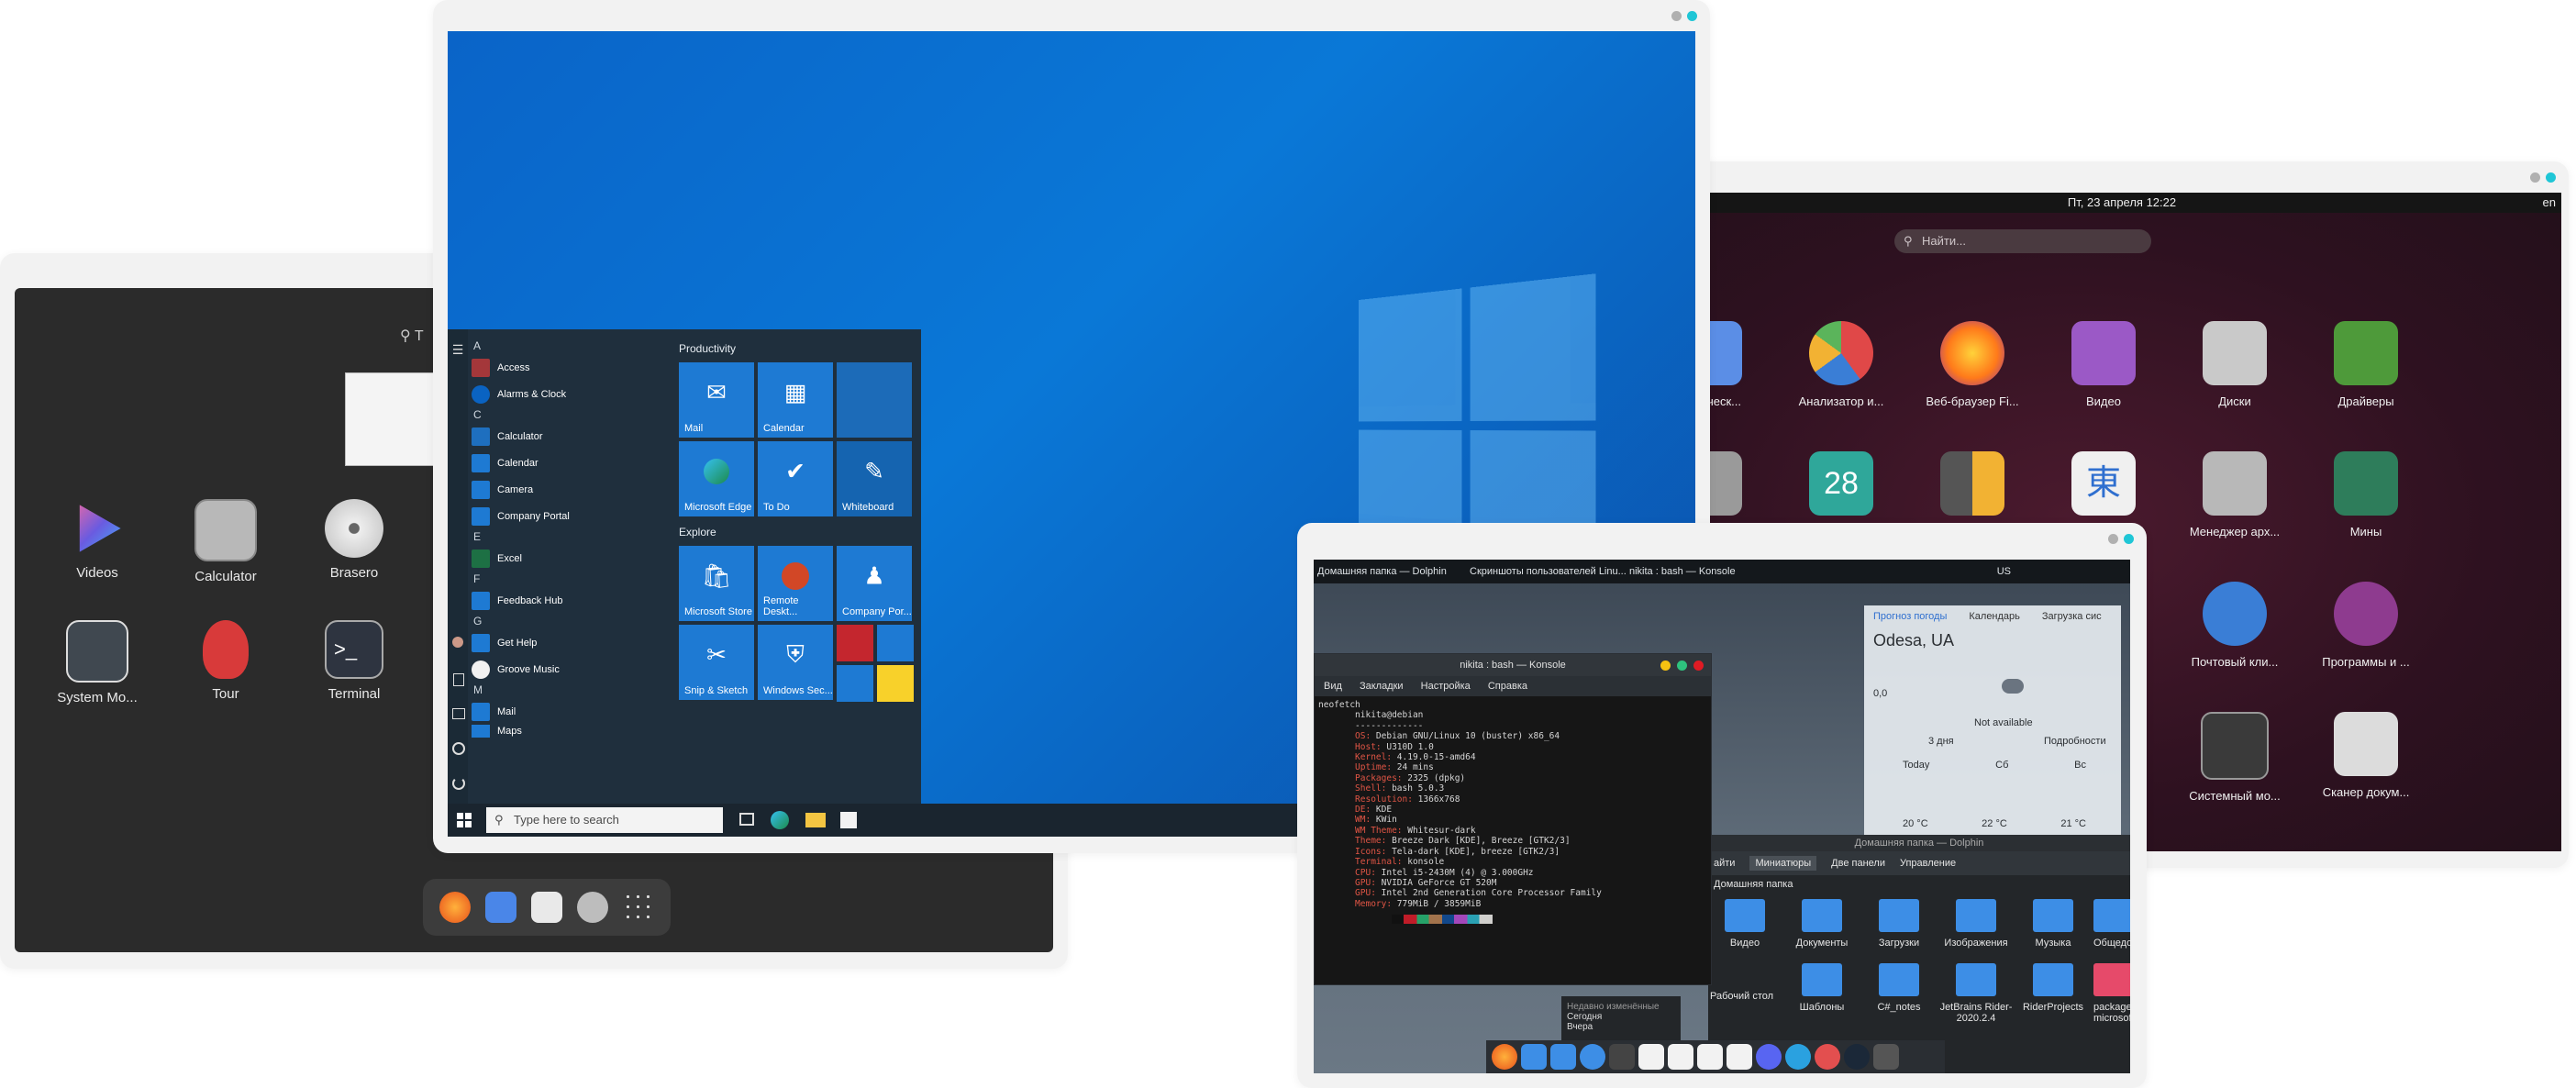 This screenshot has width=2576, height=1088. Describe the element at coordinates (412, 336) in the screenshot. I see `search-icon: ⚲ T` at that location.